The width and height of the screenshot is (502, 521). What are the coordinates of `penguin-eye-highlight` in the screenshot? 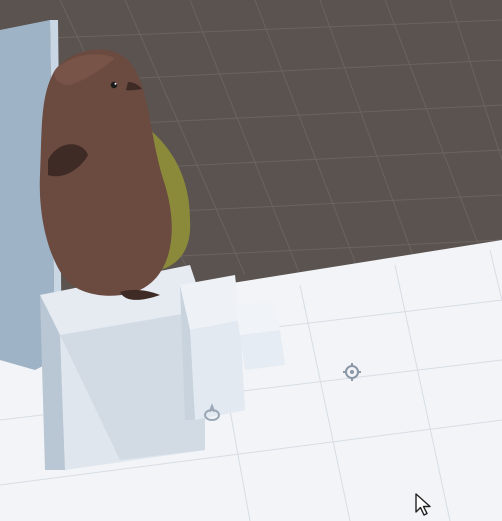 It's located at (115, 83).